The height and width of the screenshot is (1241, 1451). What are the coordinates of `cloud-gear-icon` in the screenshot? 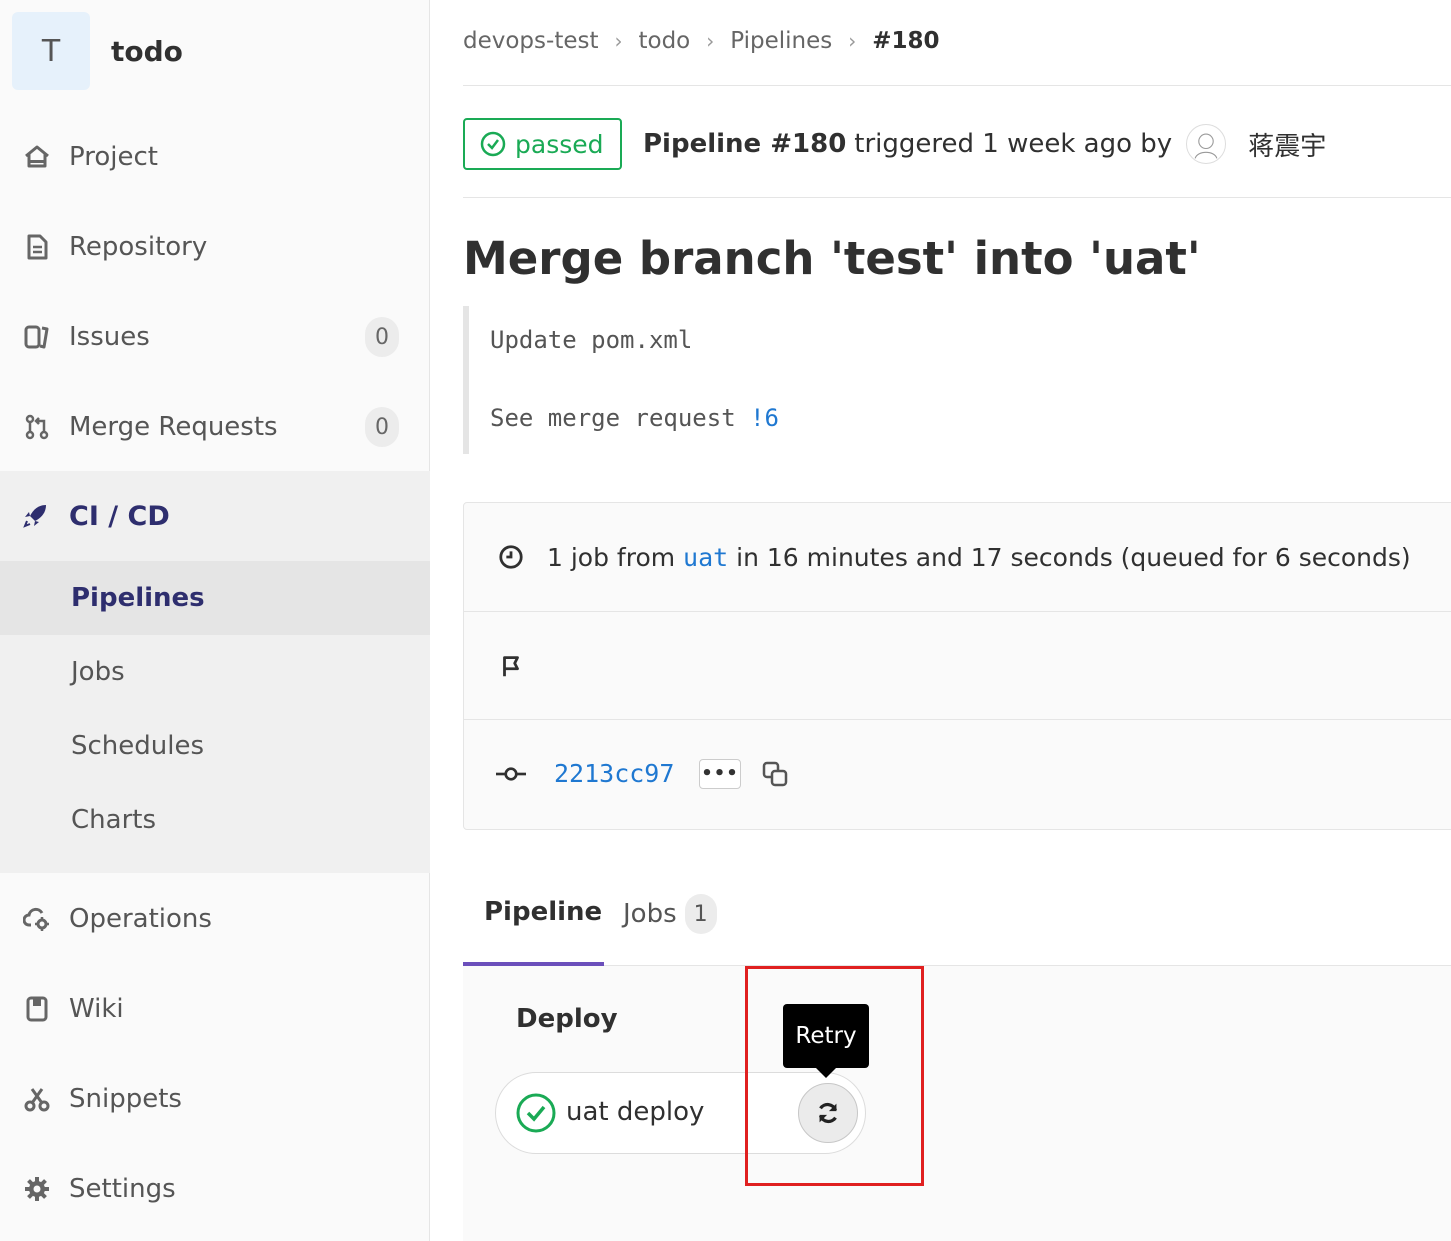 It's located at (37, 919).